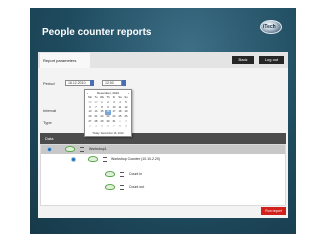 The height and width of the screenshot is (240, 320). I want to click on tree-counter-label: Workshop Counter (10.10.2.20), so click(135, 159).